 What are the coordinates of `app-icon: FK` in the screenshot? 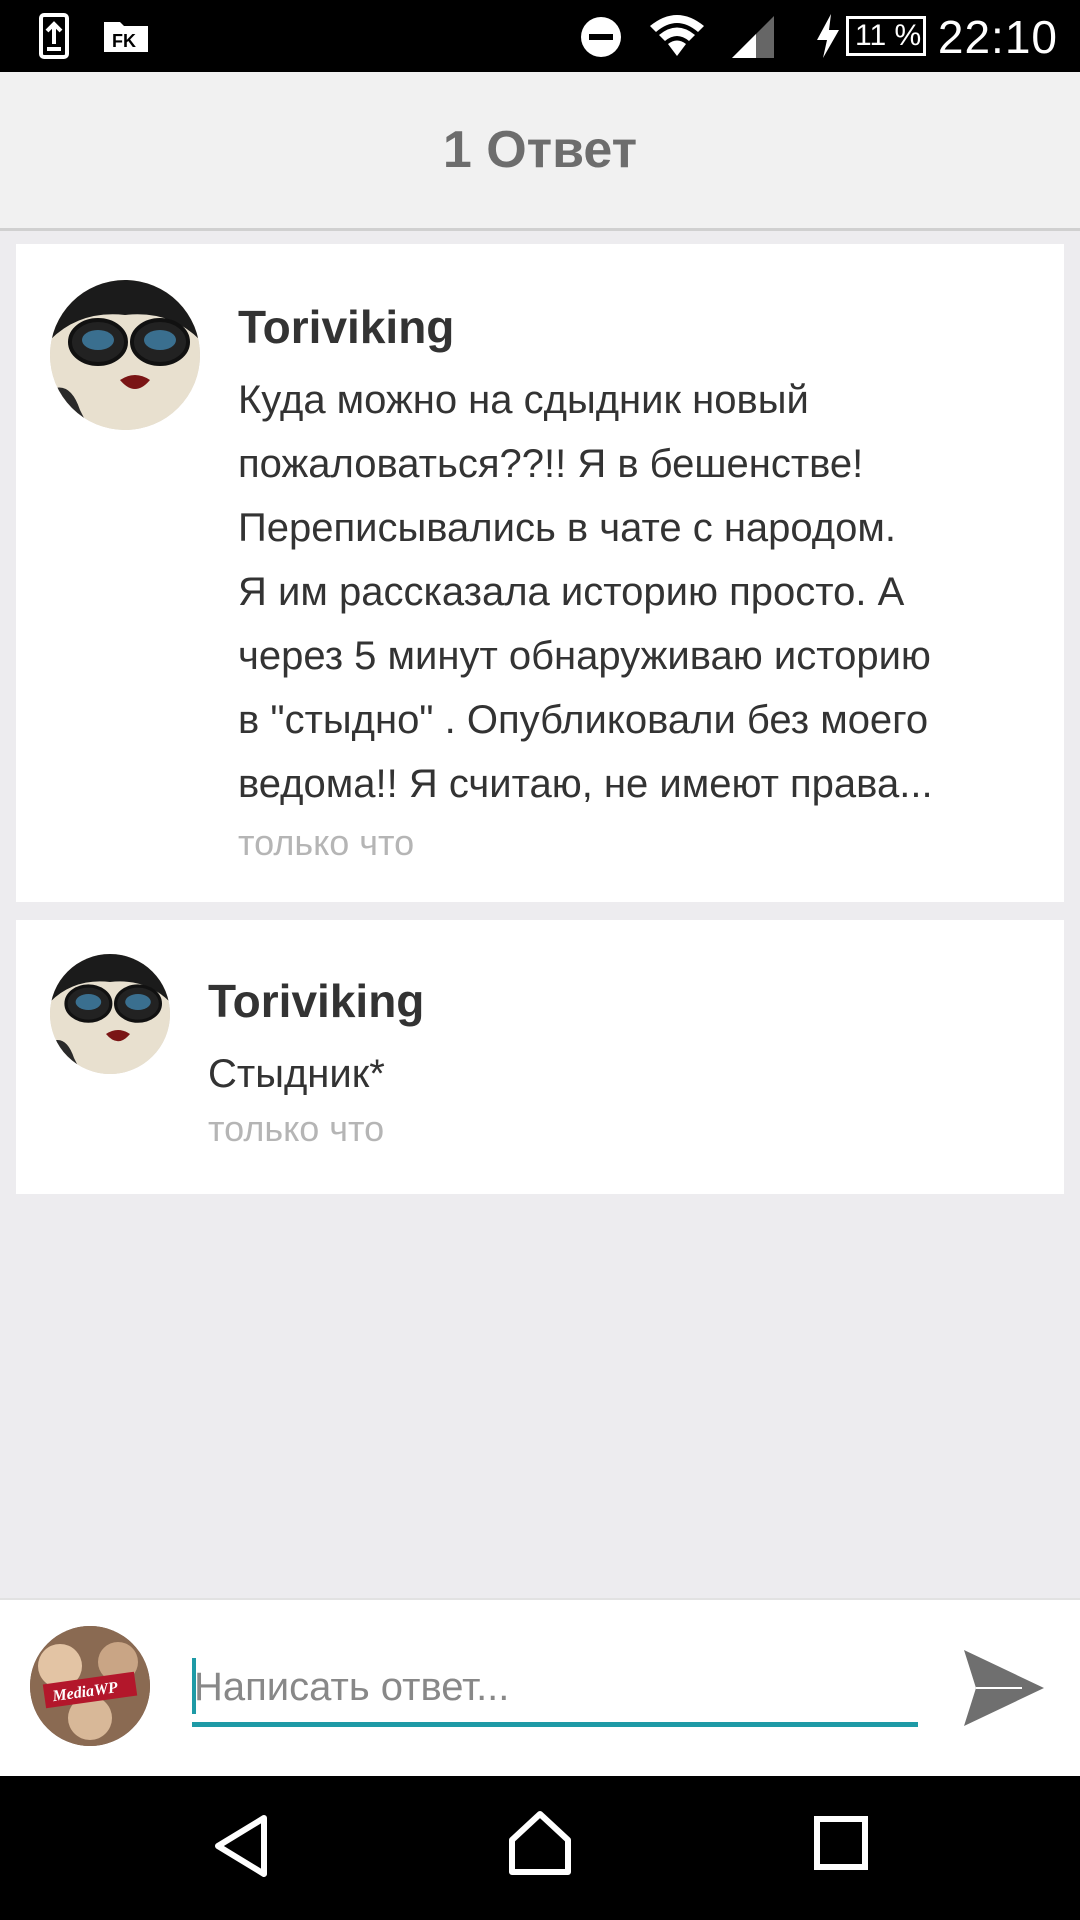 It's located at (126, 37).